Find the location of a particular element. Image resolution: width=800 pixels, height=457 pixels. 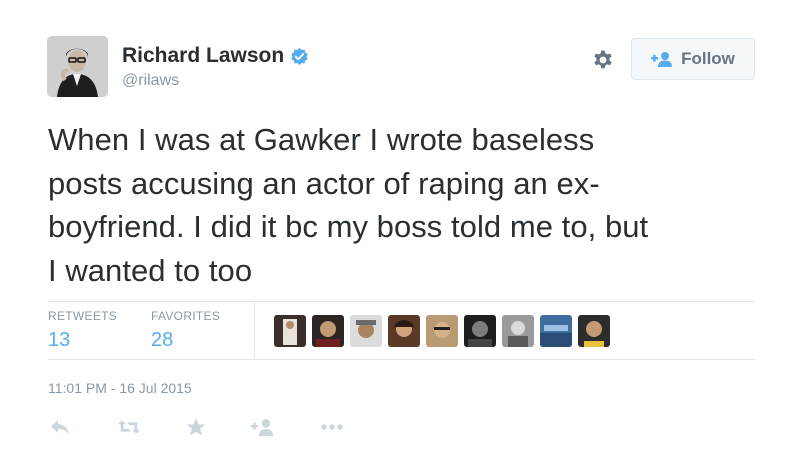

tweet-actions is located at coordinates (196, 427).